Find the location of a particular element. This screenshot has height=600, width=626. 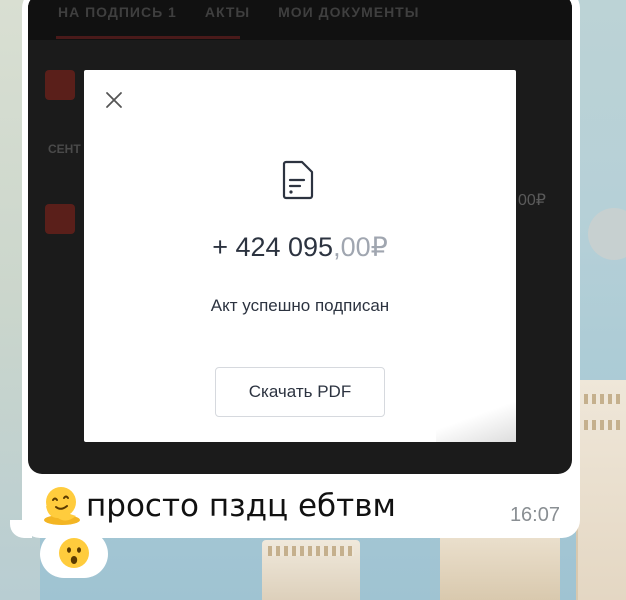

message-text: просто пздц ебтвм is located at coordinates (241, 506).